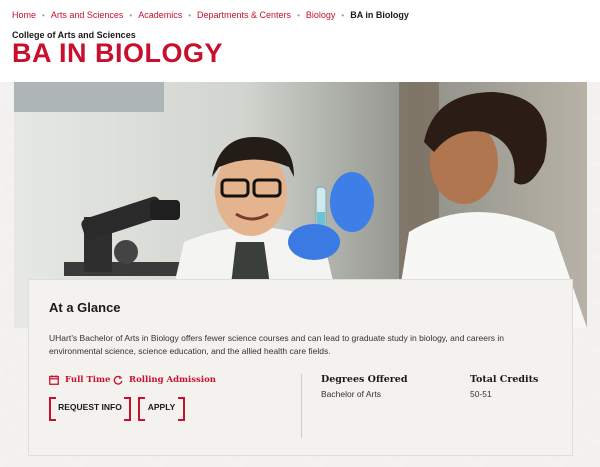  I want to click on breadcrumb-biology: Biology, so click(321, 15).